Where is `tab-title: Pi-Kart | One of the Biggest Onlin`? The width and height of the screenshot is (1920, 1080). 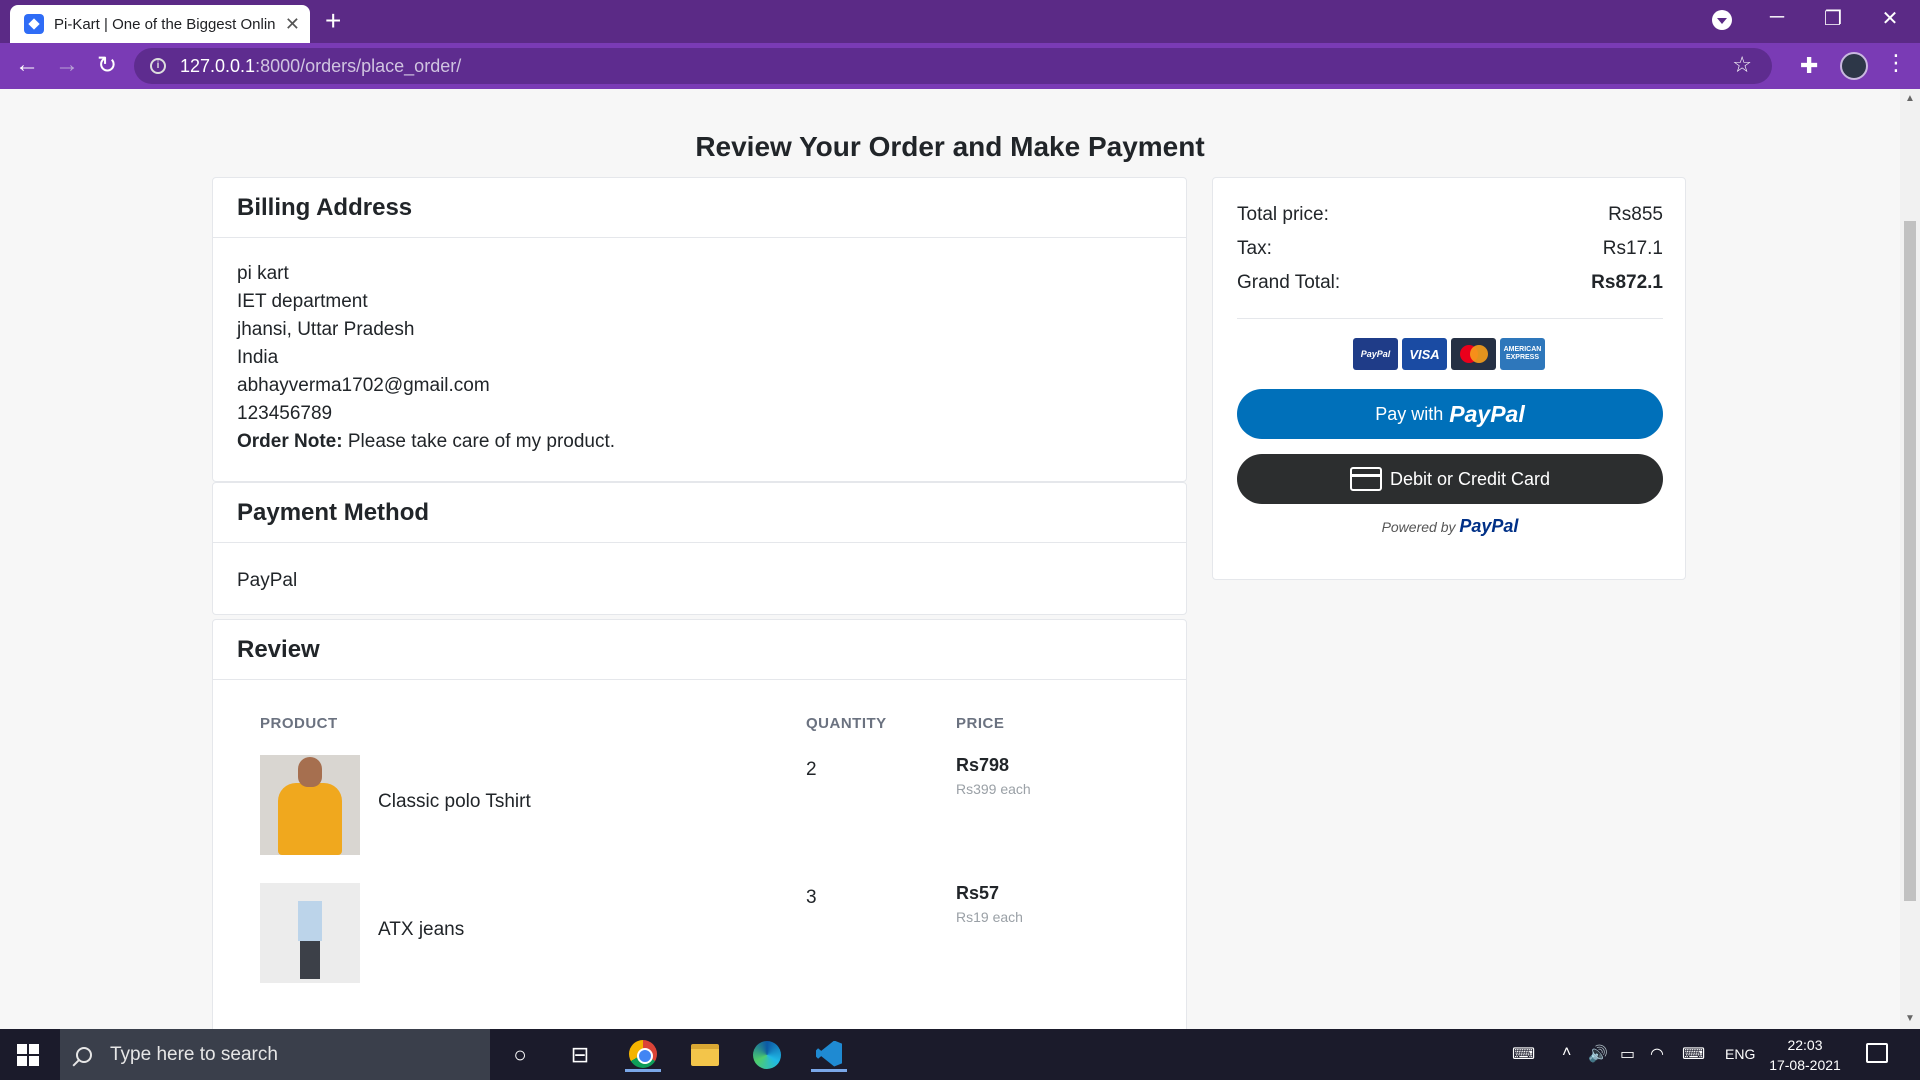
tab-title: Pi-Kart | One of the Biggest Onlin is located at coordinates (165, 24).